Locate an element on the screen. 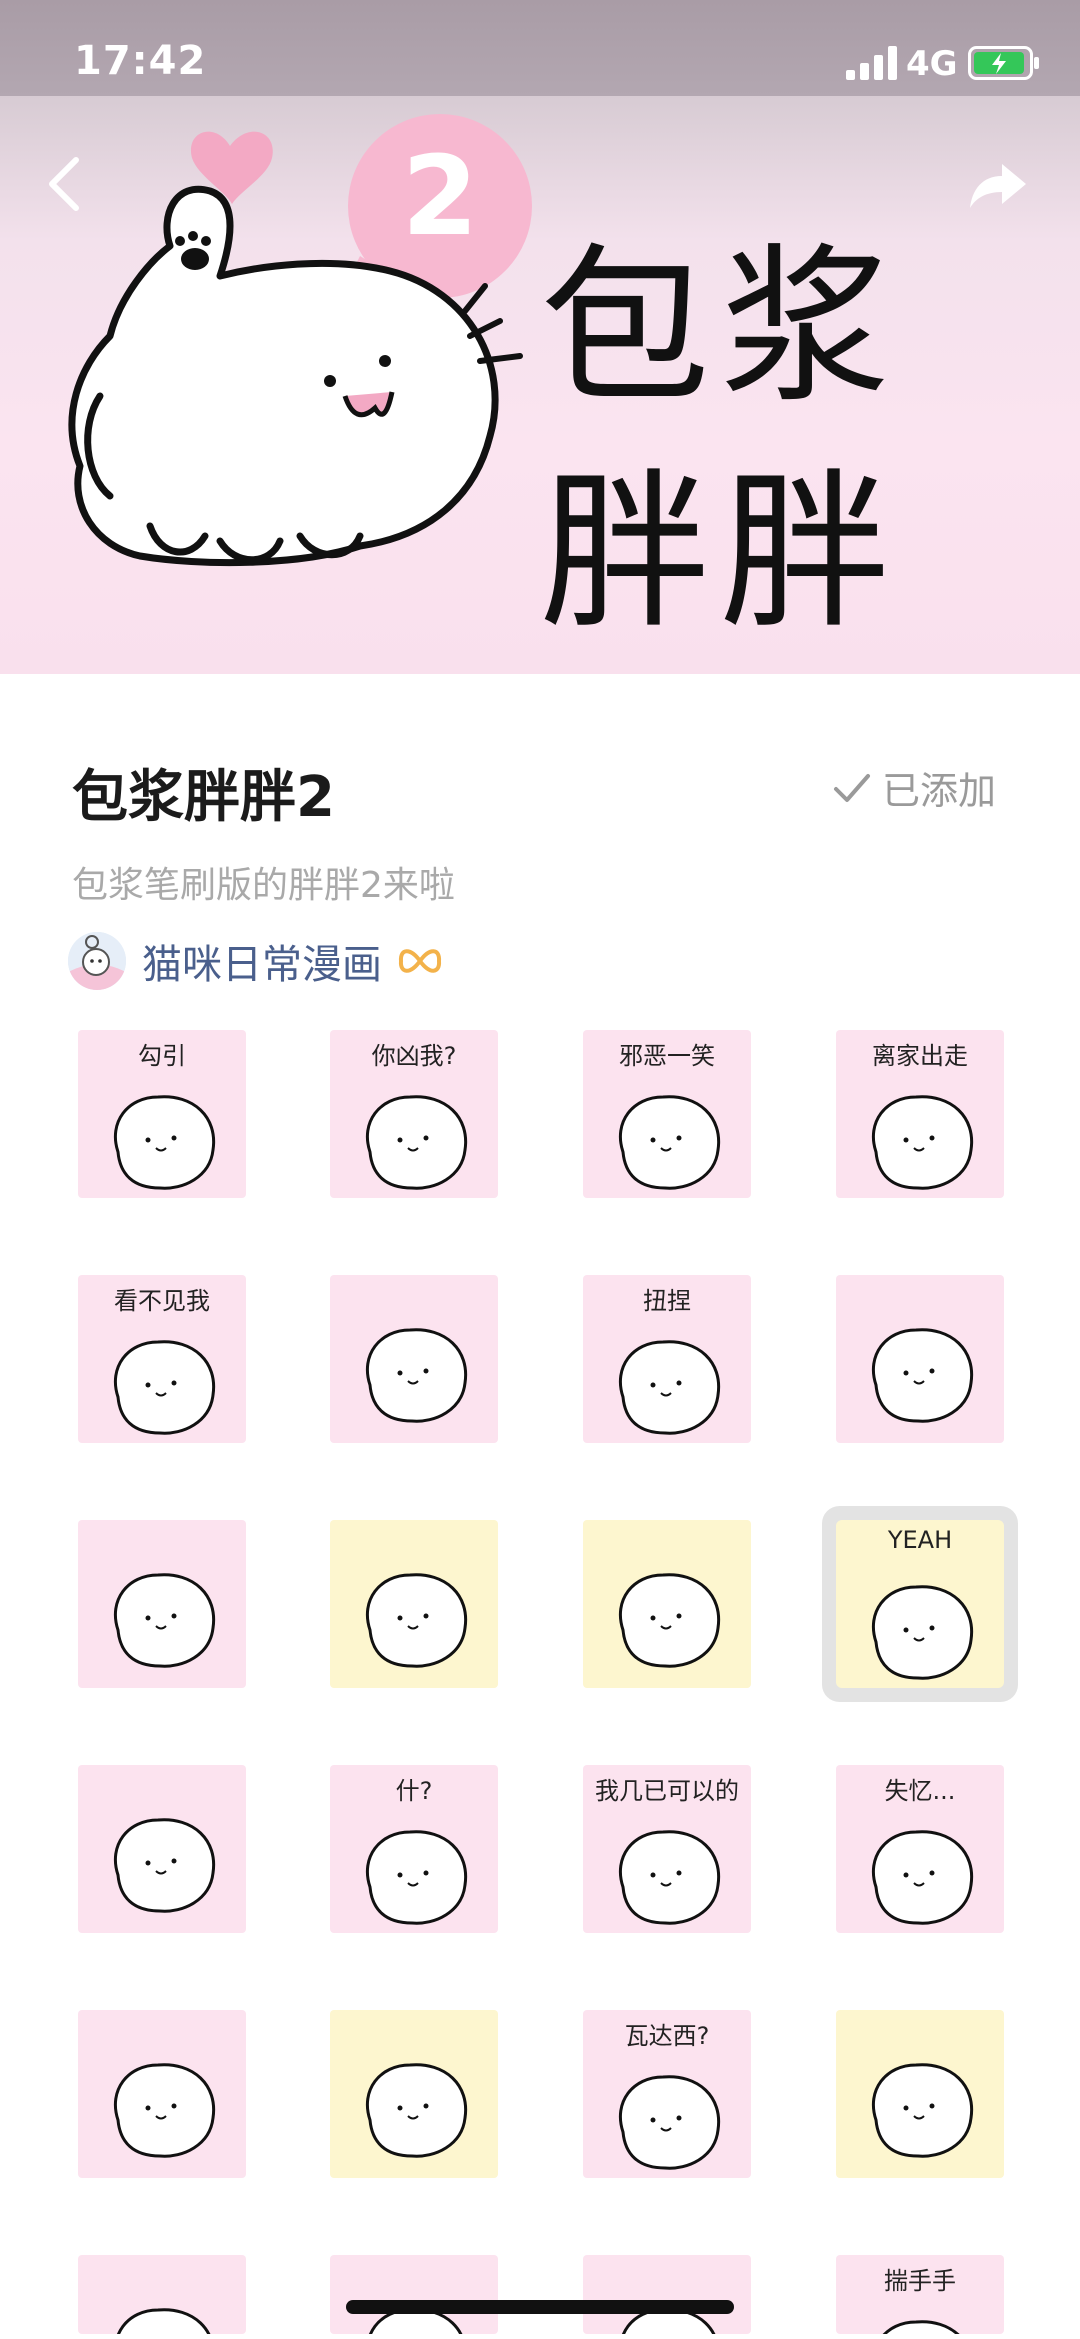 The height and width of the screenshot is (2339, 1080). author-name: 猫咪日常漫画 is located at coordinates (262, 965).